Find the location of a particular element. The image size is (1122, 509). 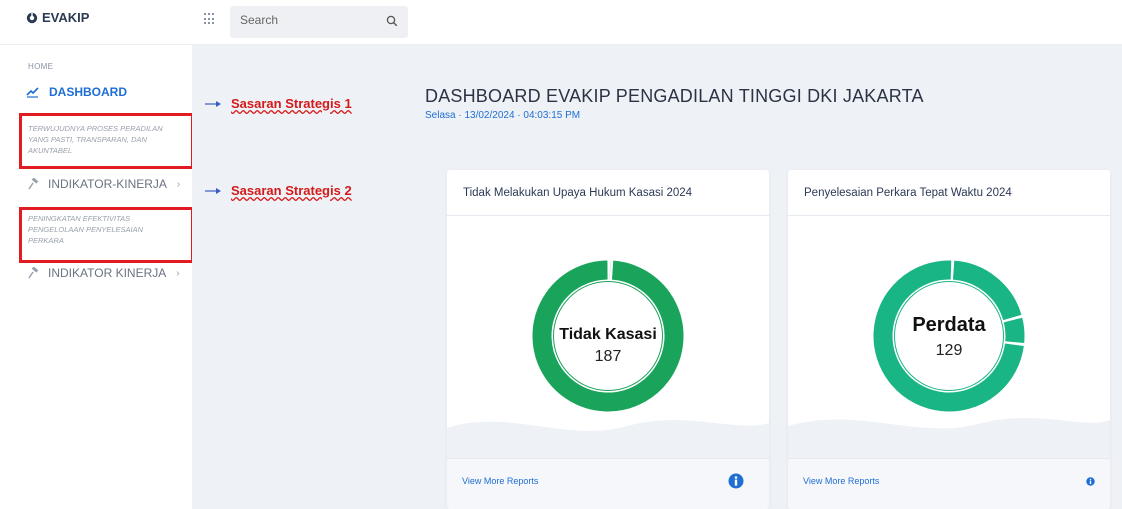

card-body: Tidak Kasasi 187 is located at coordinates (608, 337).